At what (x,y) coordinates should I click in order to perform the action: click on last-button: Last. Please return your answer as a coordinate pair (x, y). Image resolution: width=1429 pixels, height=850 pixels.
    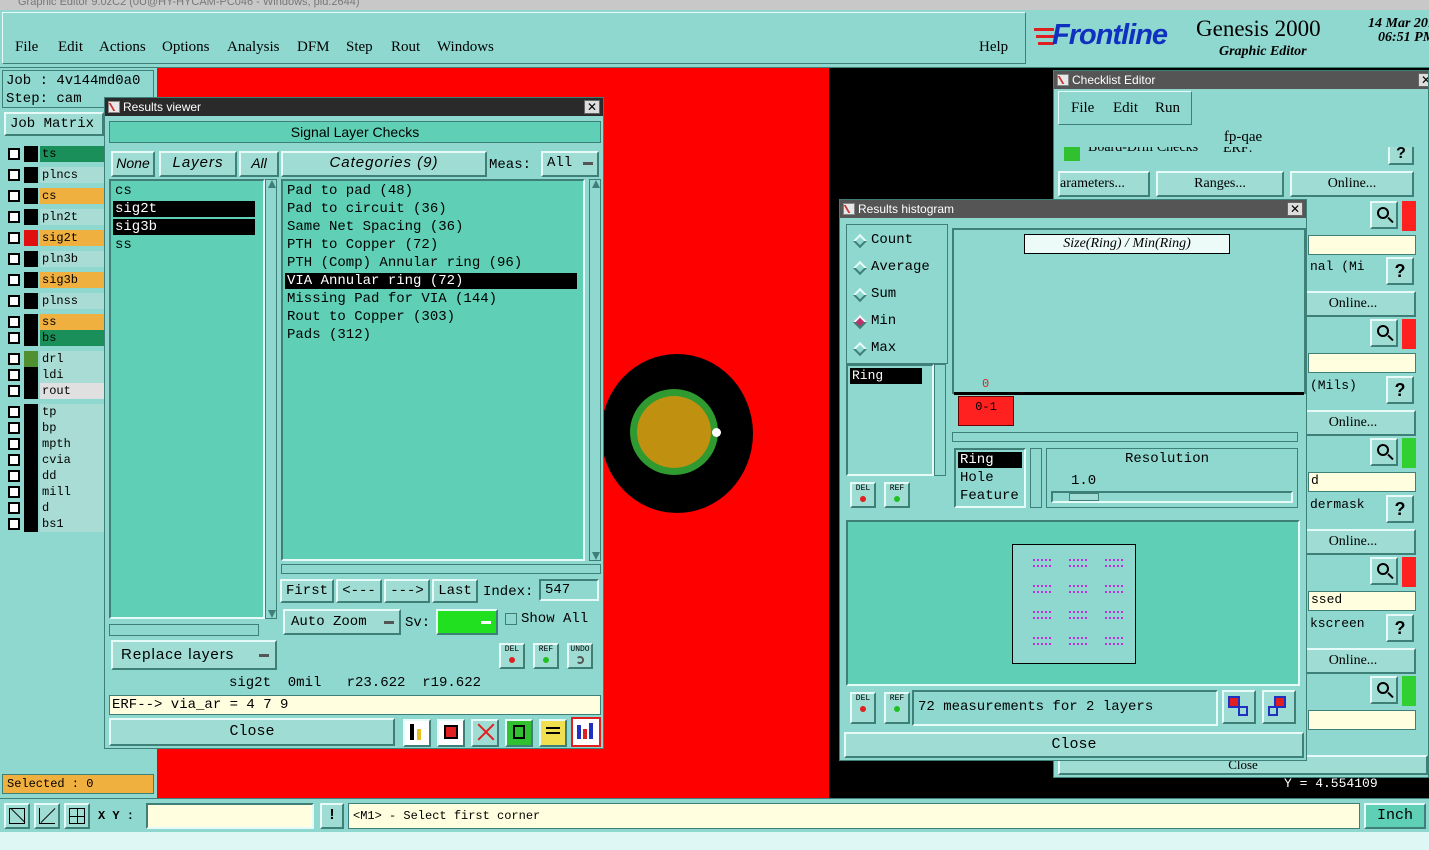
    Looking at the image, I should click on (455, 591).